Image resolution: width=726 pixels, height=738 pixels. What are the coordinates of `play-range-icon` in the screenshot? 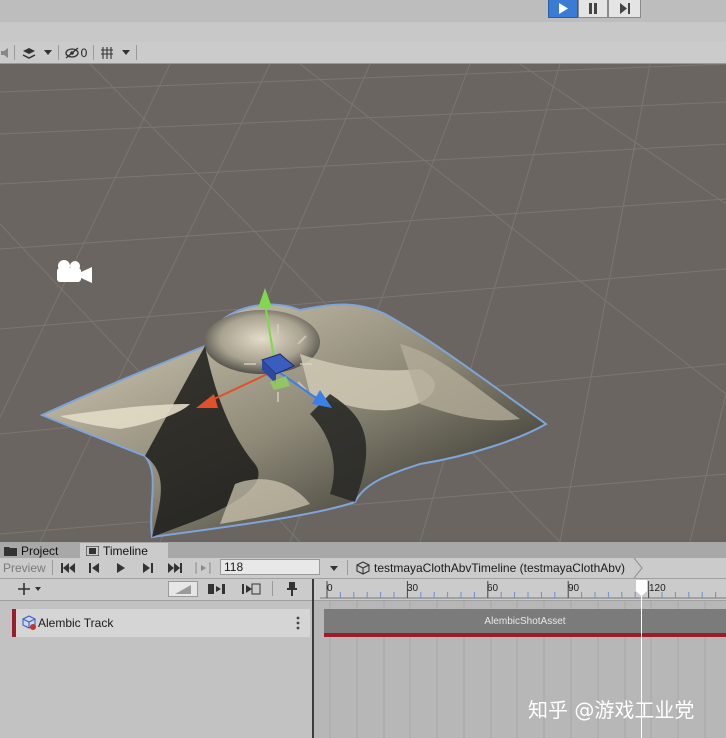 It's located at (203, 568).